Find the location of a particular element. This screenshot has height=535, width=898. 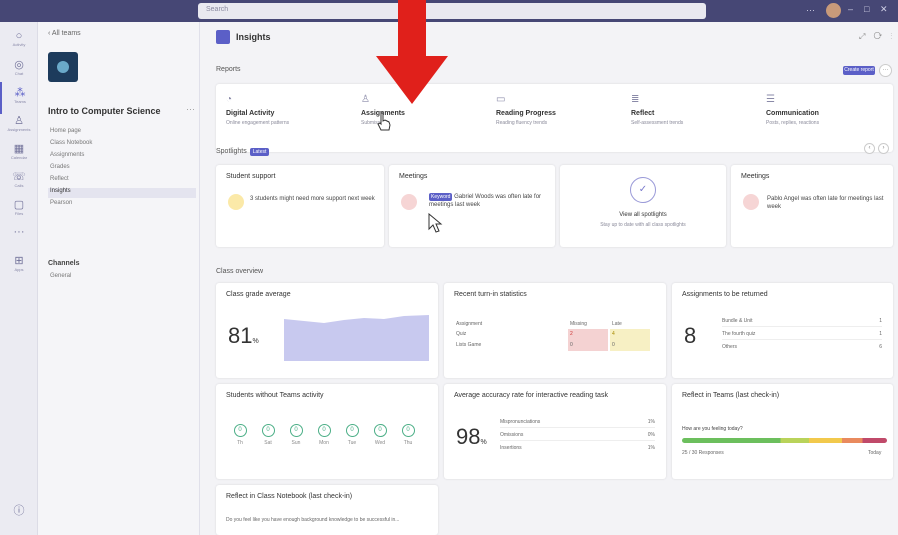

spotlight-nav: ‹ › is located at coordinates (875, 148).